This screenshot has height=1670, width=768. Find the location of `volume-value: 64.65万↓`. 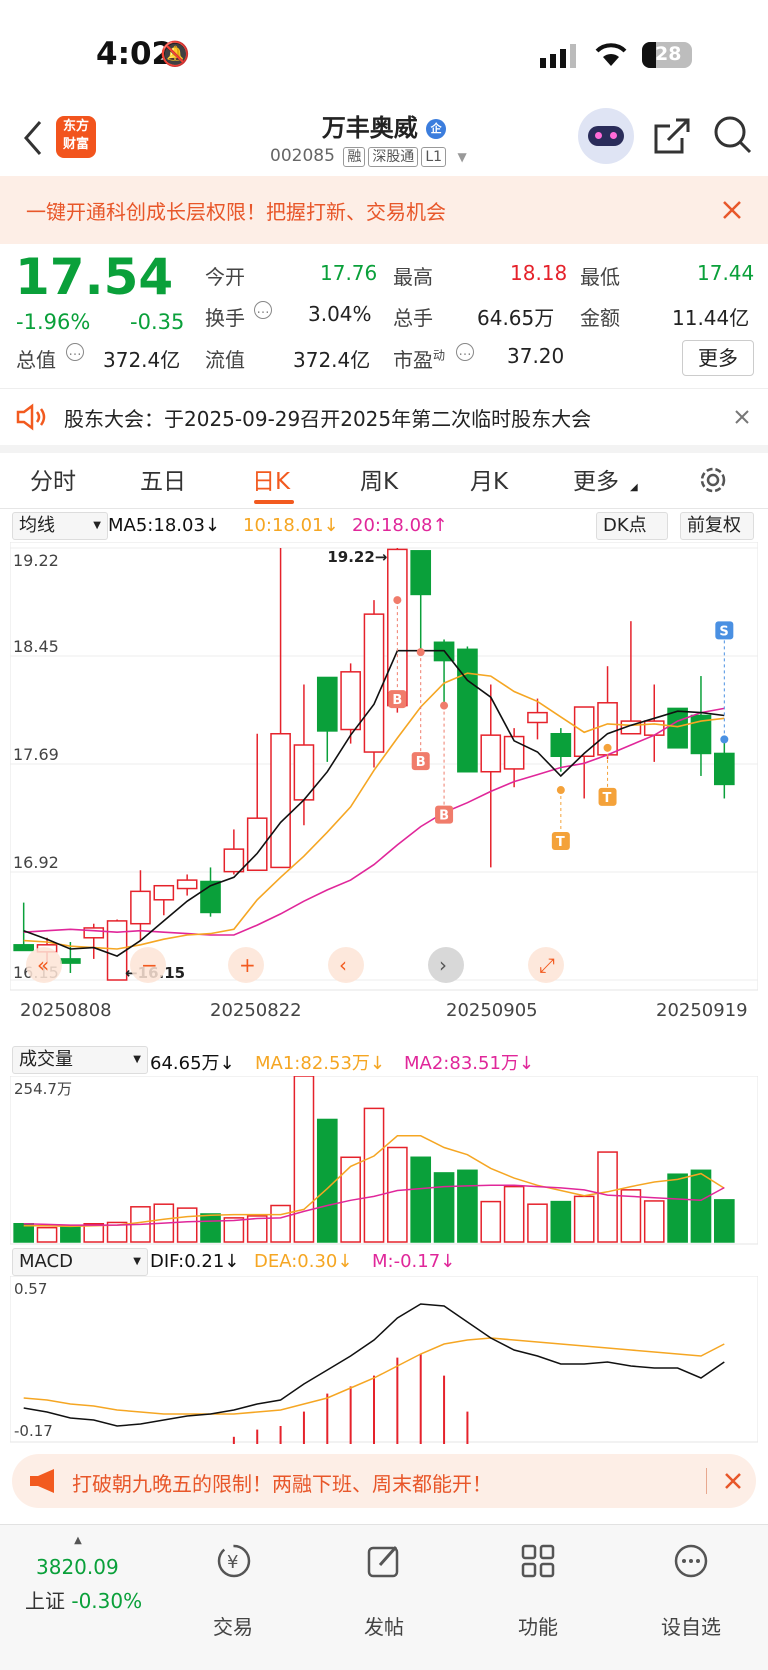

volume-value: 64.65万↓ is located at coordinates (192, 1063).